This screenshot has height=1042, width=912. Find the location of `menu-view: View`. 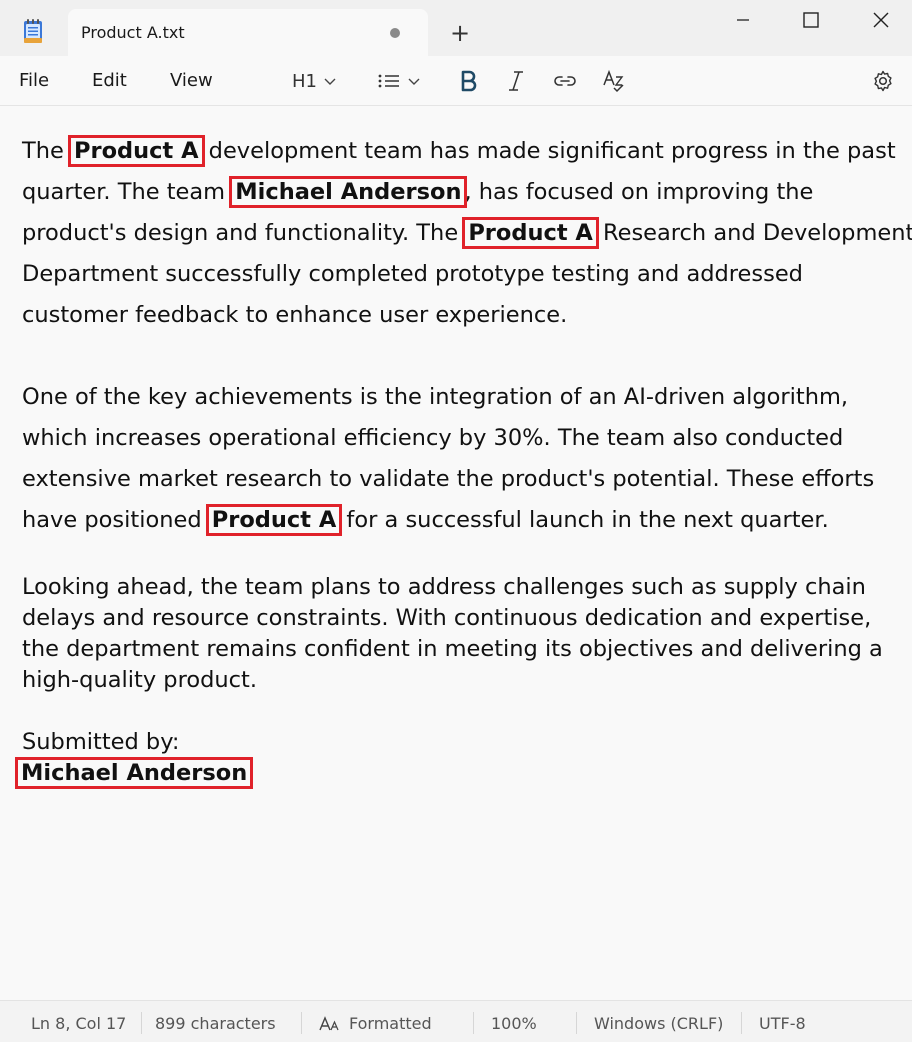

menu-view: View is located at coordinates (191, 80).